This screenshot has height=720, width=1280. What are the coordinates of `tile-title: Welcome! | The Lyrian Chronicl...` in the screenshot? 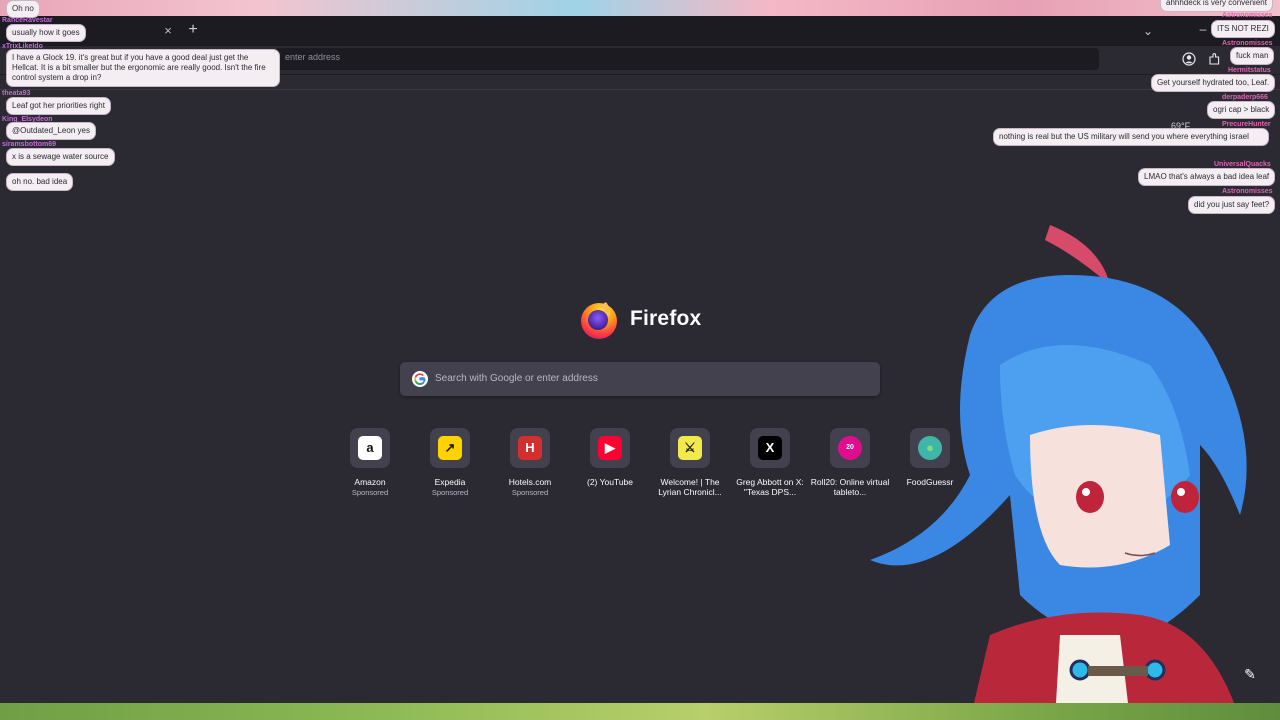 It's located at (690, 487).